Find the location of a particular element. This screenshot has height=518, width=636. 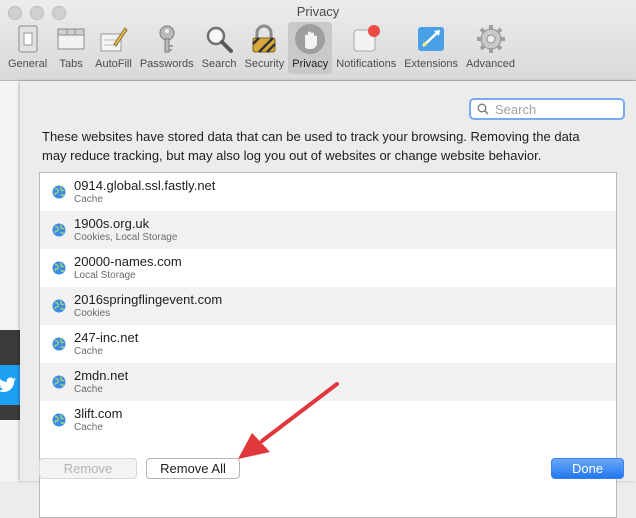

tab-tabs: Tabs is located at coordinates (71, 48).